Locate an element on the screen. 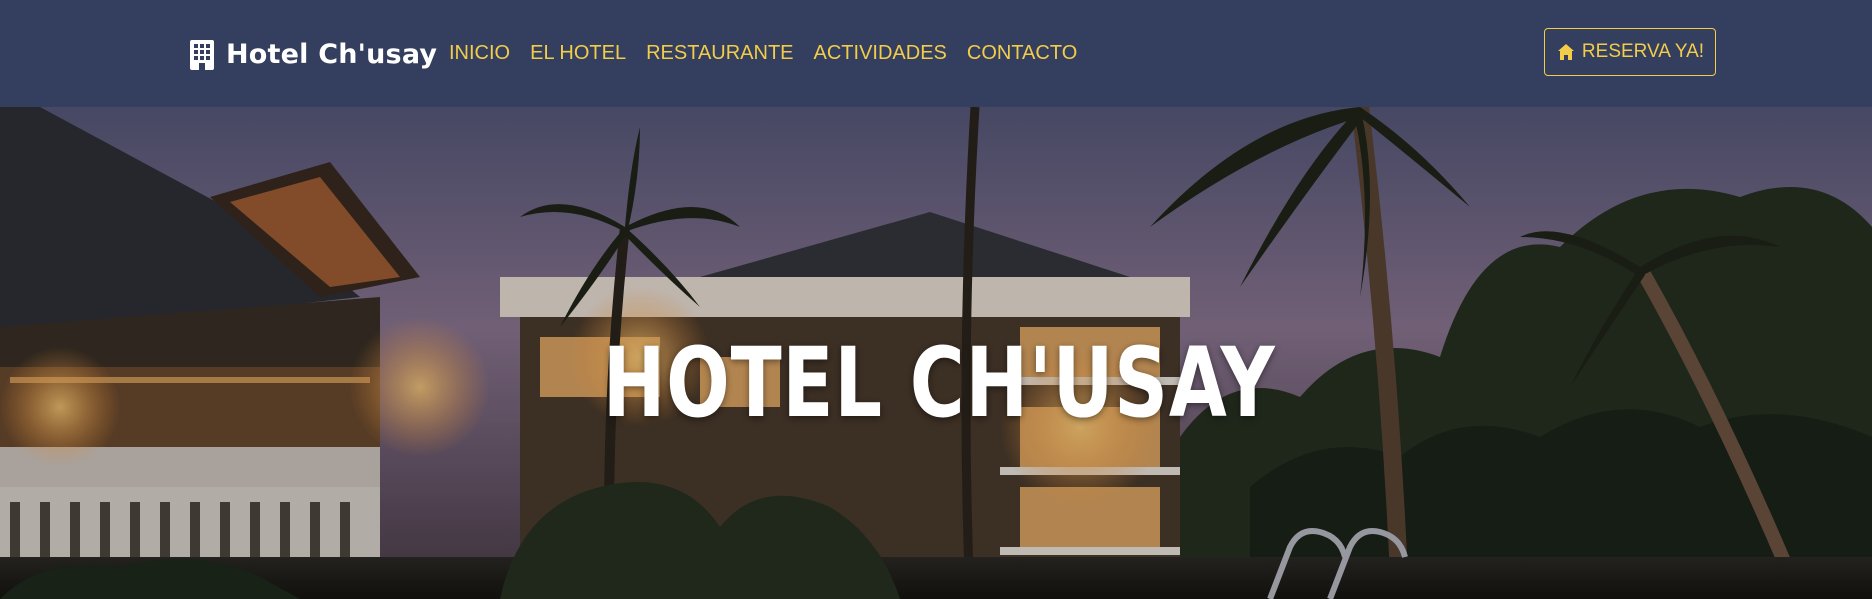  nav-link-el-hotel: EL HOTEL is located at coordinates (578, 53).